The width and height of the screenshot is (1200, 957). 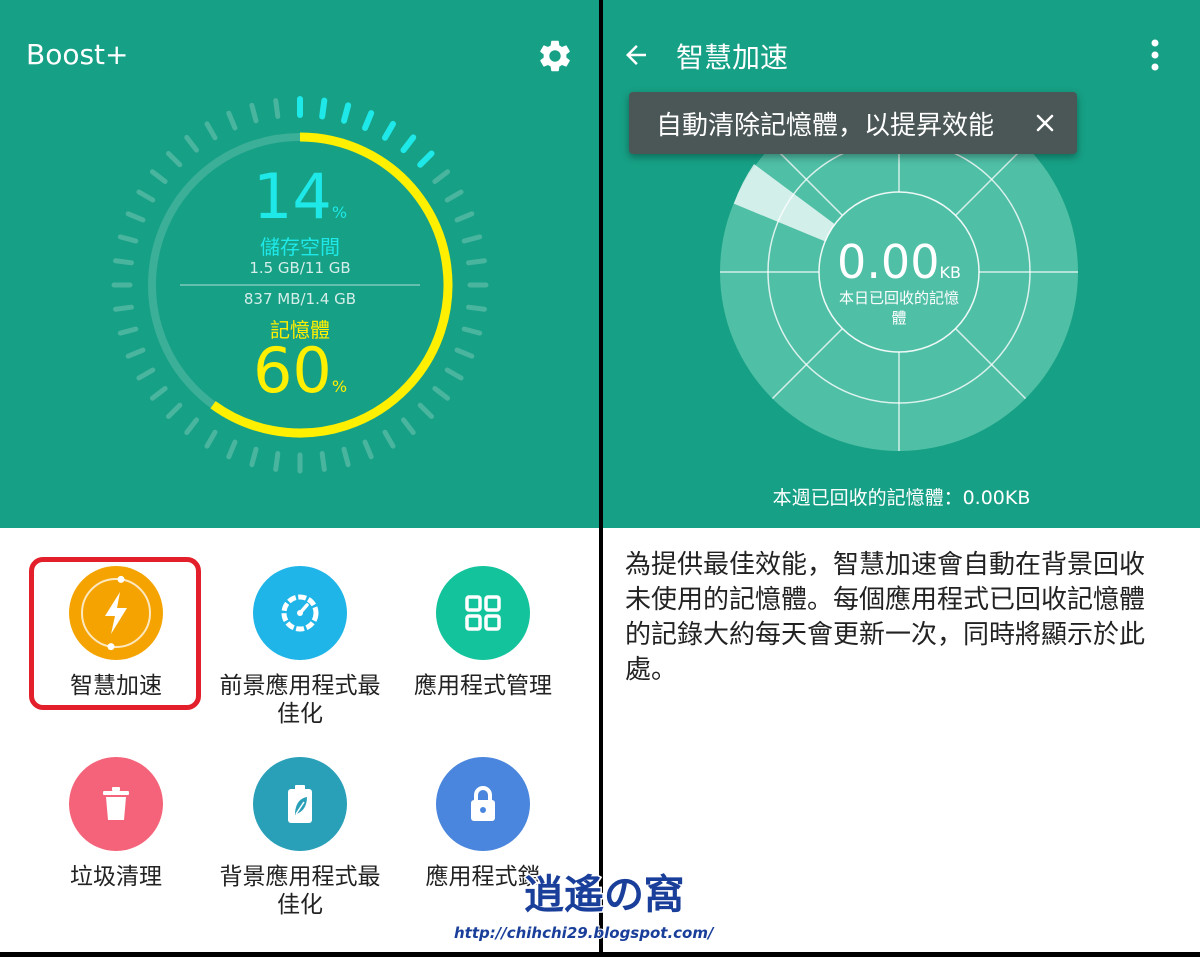 I want to click on memory-percent: 60%, so click(x=300, y=370).